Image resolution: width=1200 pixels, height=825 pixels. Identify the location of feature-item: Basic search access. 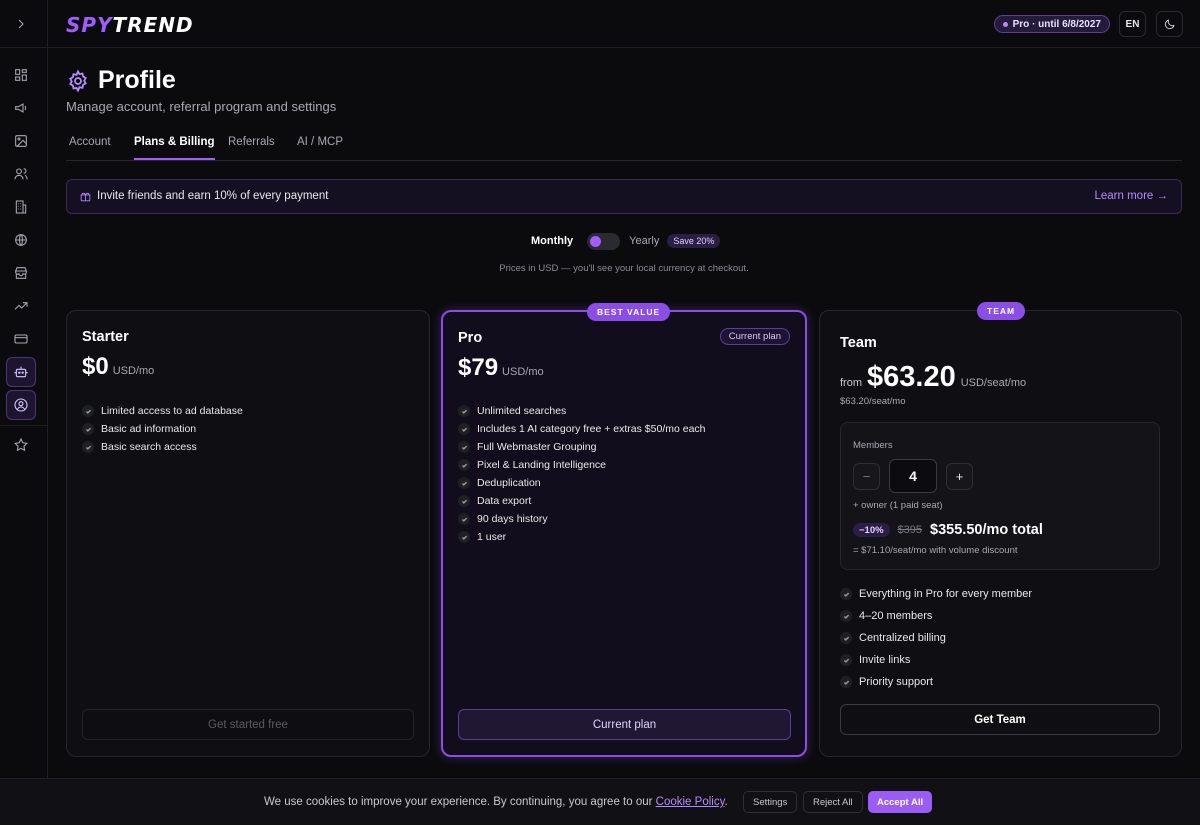
(162, 447).